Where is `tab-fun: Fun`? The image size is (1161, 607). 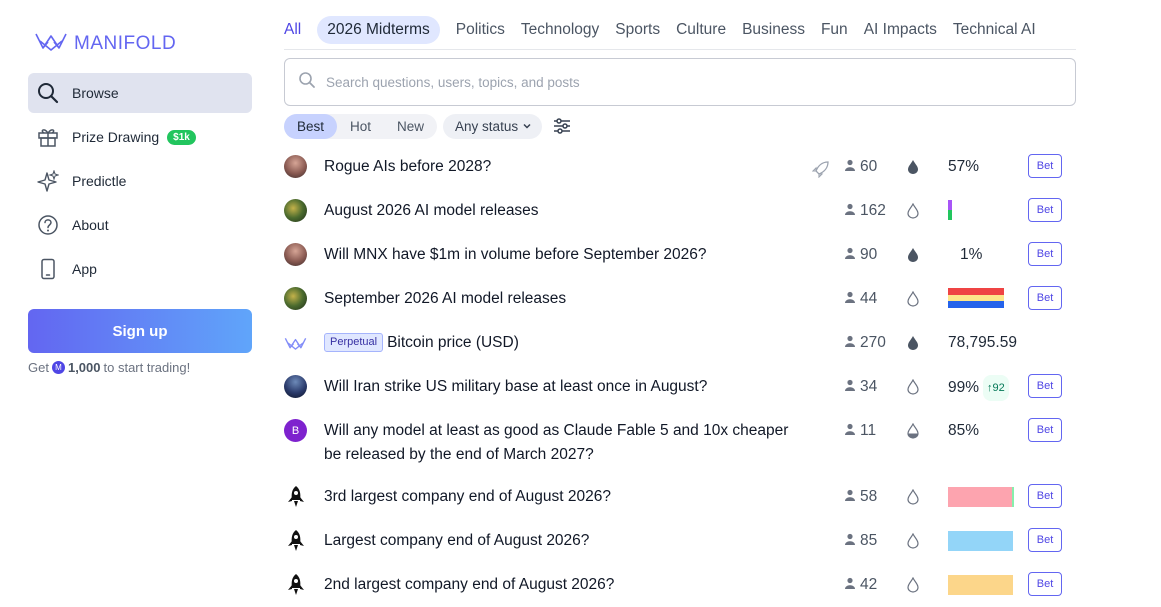 tab-fun: Fun is located at coordinates (834, 30).